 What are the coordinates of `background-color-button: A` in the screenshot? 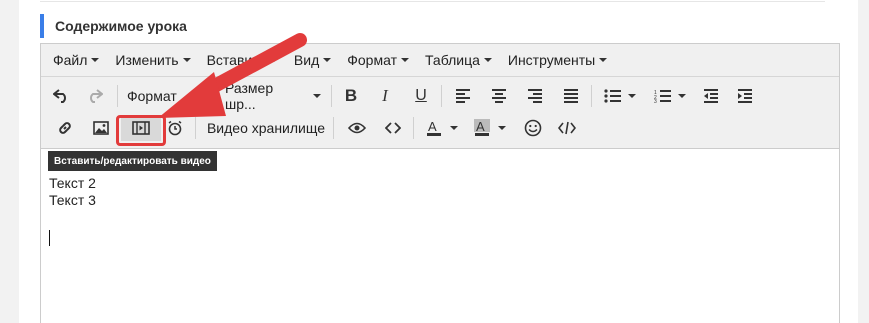 It's located at (490, 128).